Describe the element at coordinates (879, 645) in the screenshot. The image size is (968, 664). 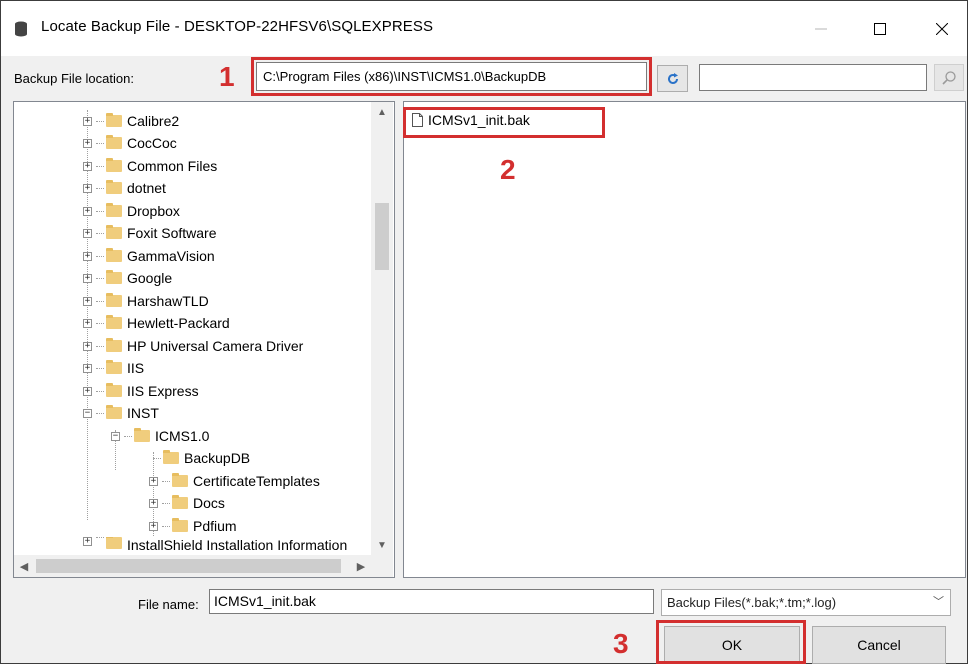
I see `cancel-button: Cancel` at that location.